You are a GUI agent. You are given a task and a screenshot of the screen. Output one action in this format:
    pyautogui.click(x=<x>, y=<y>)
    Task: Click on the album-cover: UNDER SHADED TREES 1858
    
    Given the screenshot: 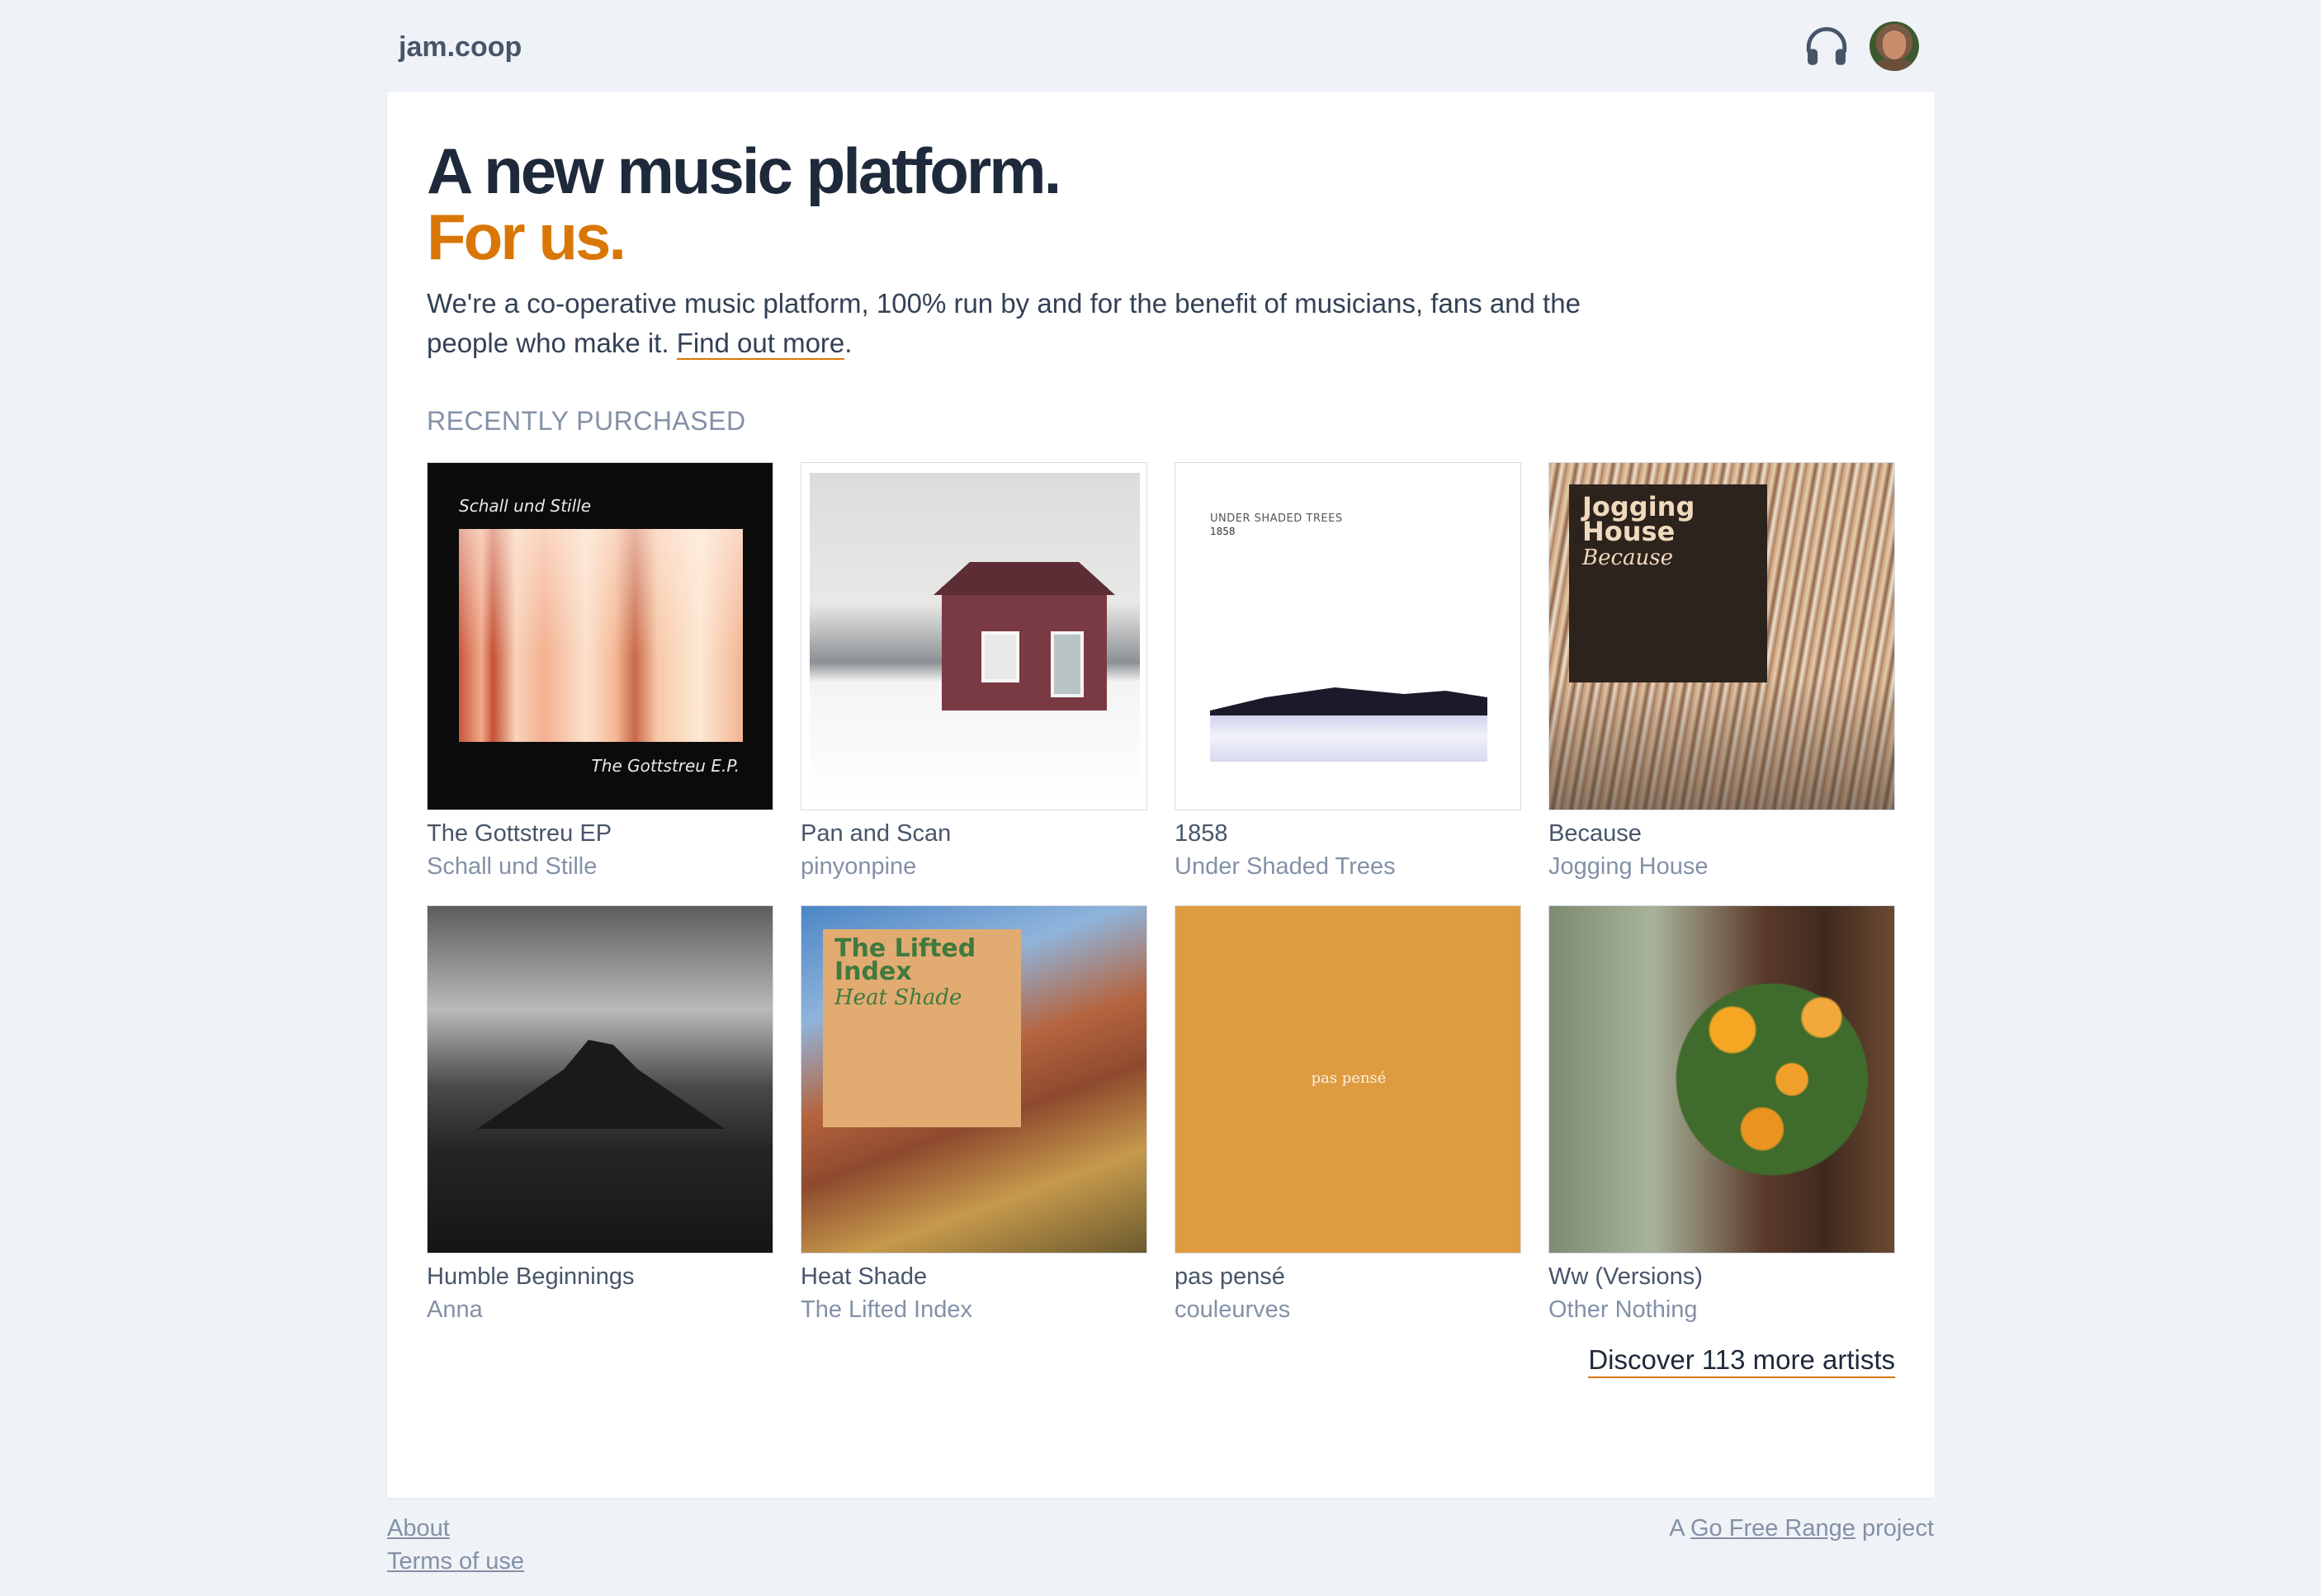 What is the action you would take?
    pyautogui.click(x=1348, y=636)
    